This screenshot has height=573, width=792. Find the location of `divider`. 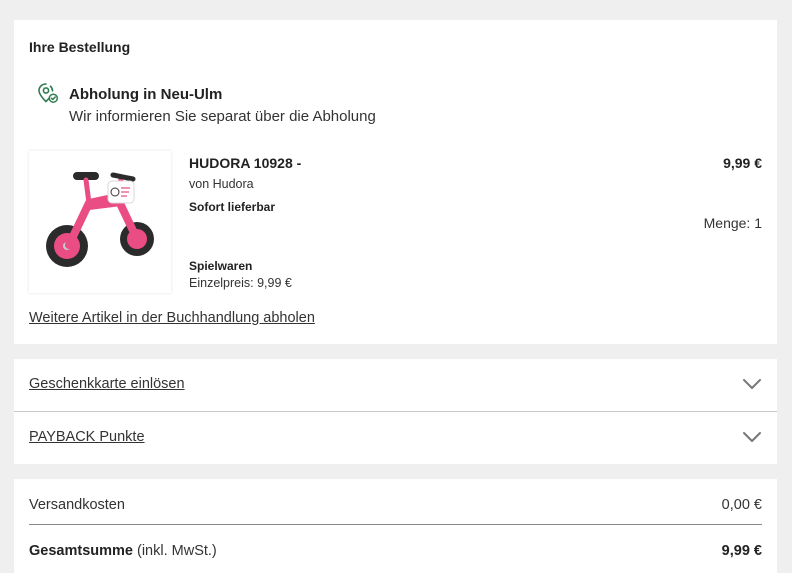

divider is located at coordinates (395, 524).